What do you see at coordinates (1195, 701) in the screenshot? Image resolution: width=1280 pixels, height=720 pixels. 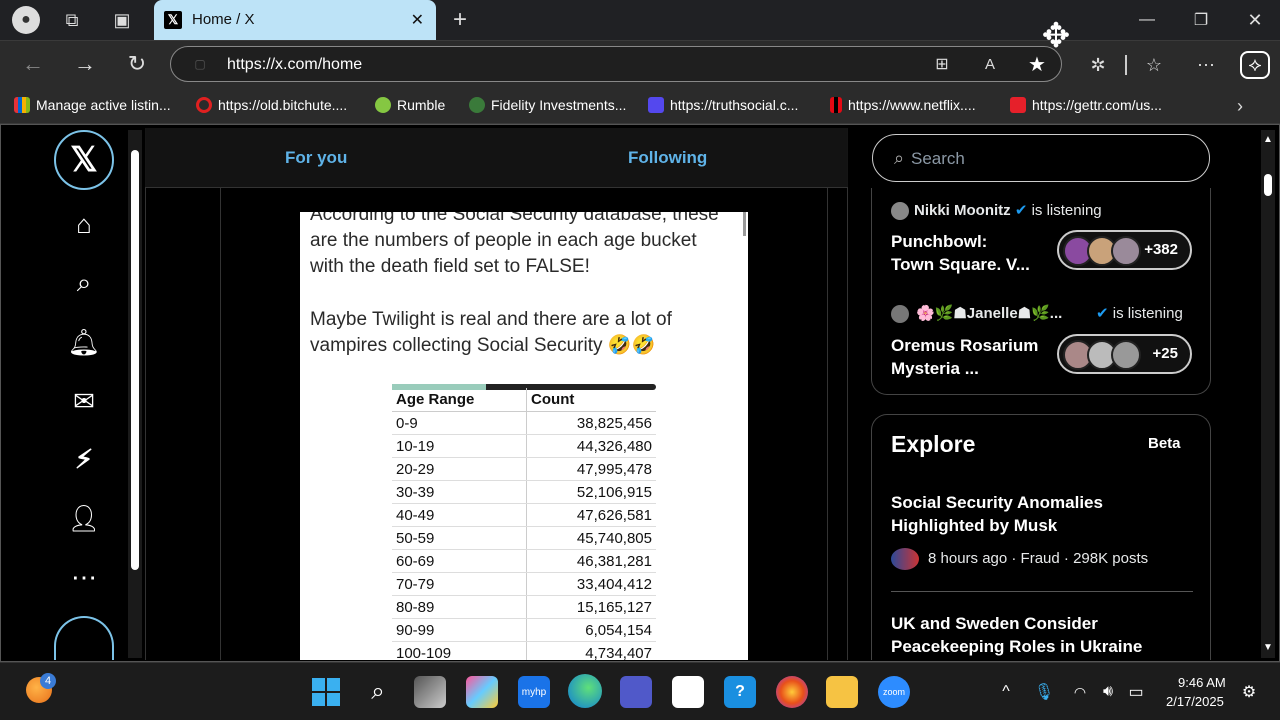 I see `clock-date: 2/17/2025` at bounding box center [1195, 701].